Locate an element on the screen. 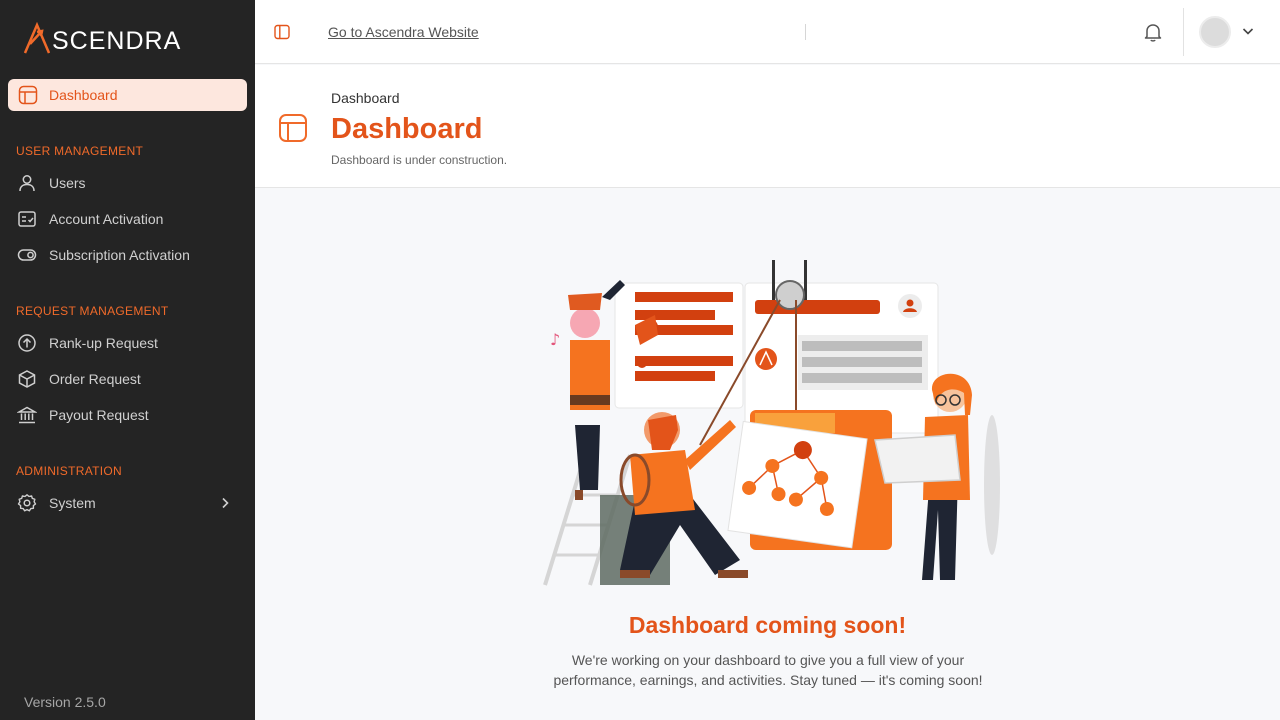 The height and width of the screenshot is (720, 1280). section-title-administration: ADMINISTRATION is located at coordinates (69, 471).